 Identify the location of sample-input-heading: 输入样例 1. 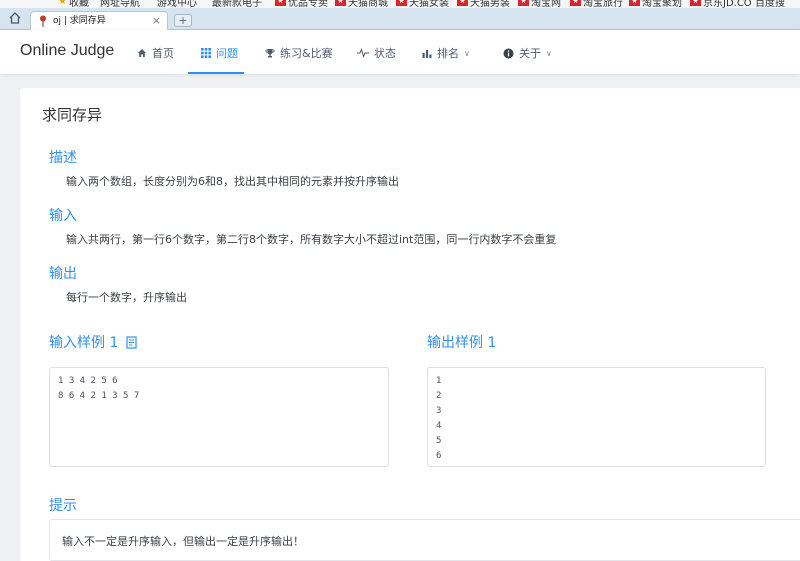
(93, 342).